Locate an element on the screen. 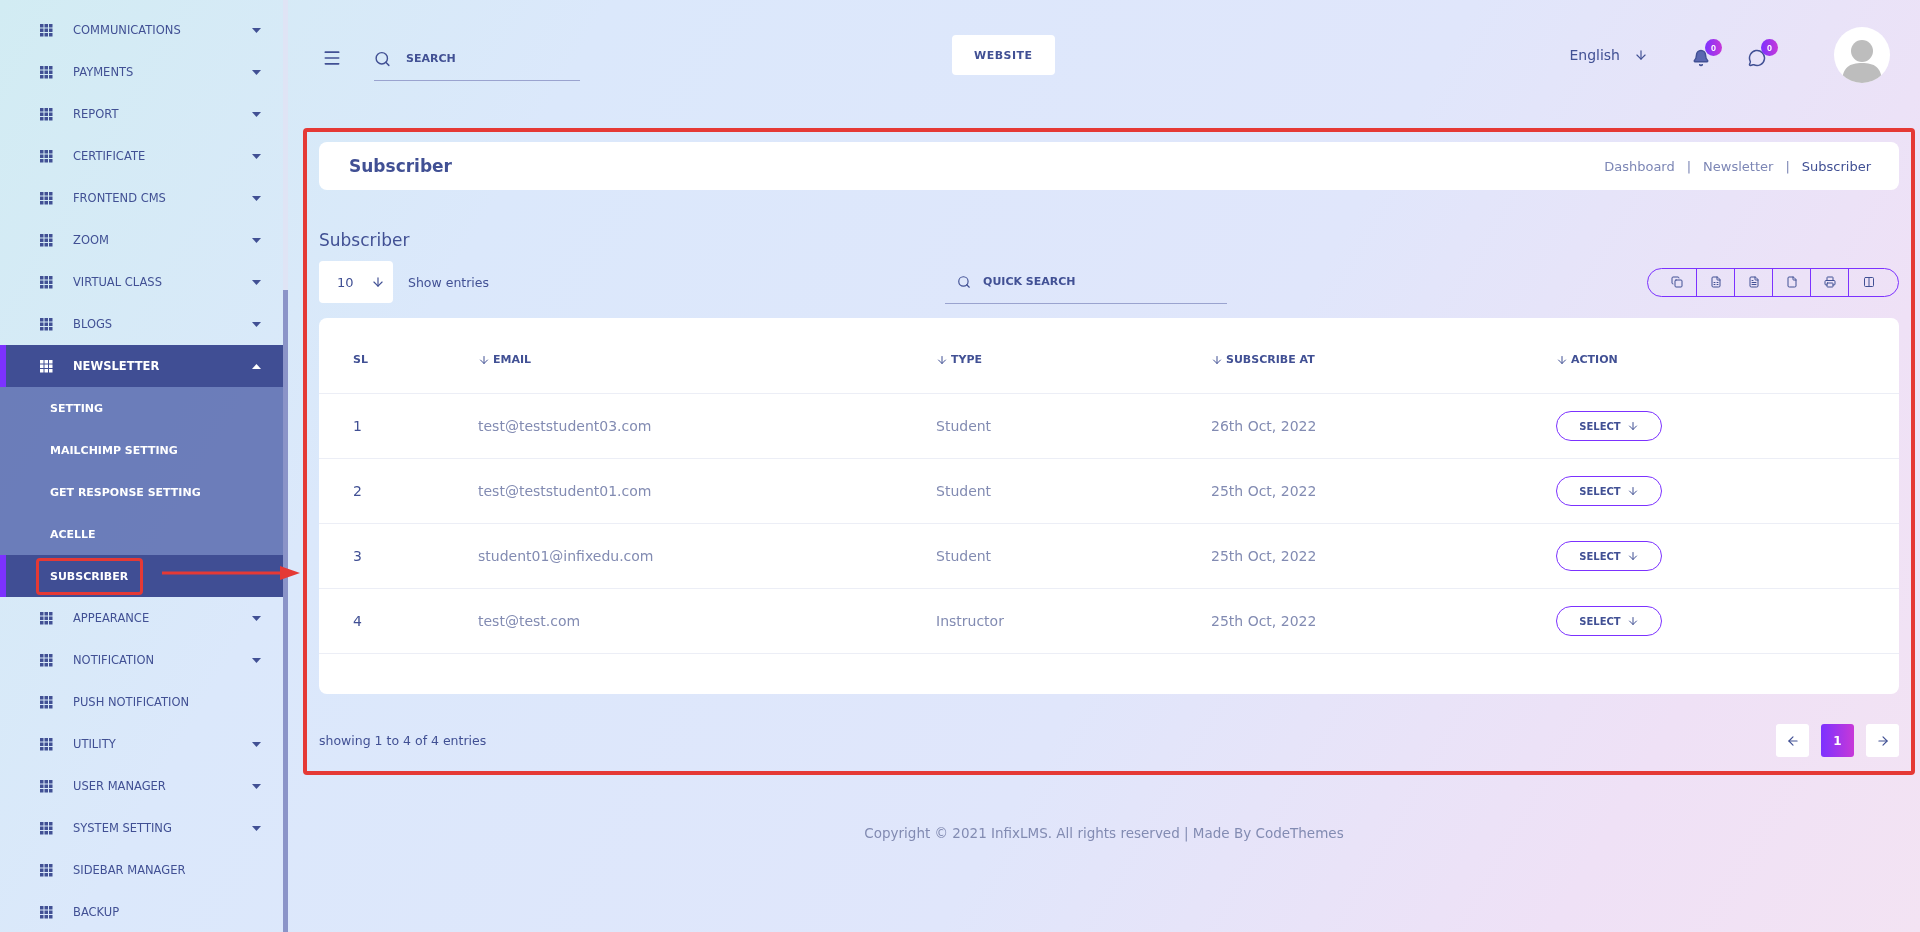 This screenshot has width=1920, height=932. breadcrumb-link: Newsletter is located at coordinates (1738, 166).